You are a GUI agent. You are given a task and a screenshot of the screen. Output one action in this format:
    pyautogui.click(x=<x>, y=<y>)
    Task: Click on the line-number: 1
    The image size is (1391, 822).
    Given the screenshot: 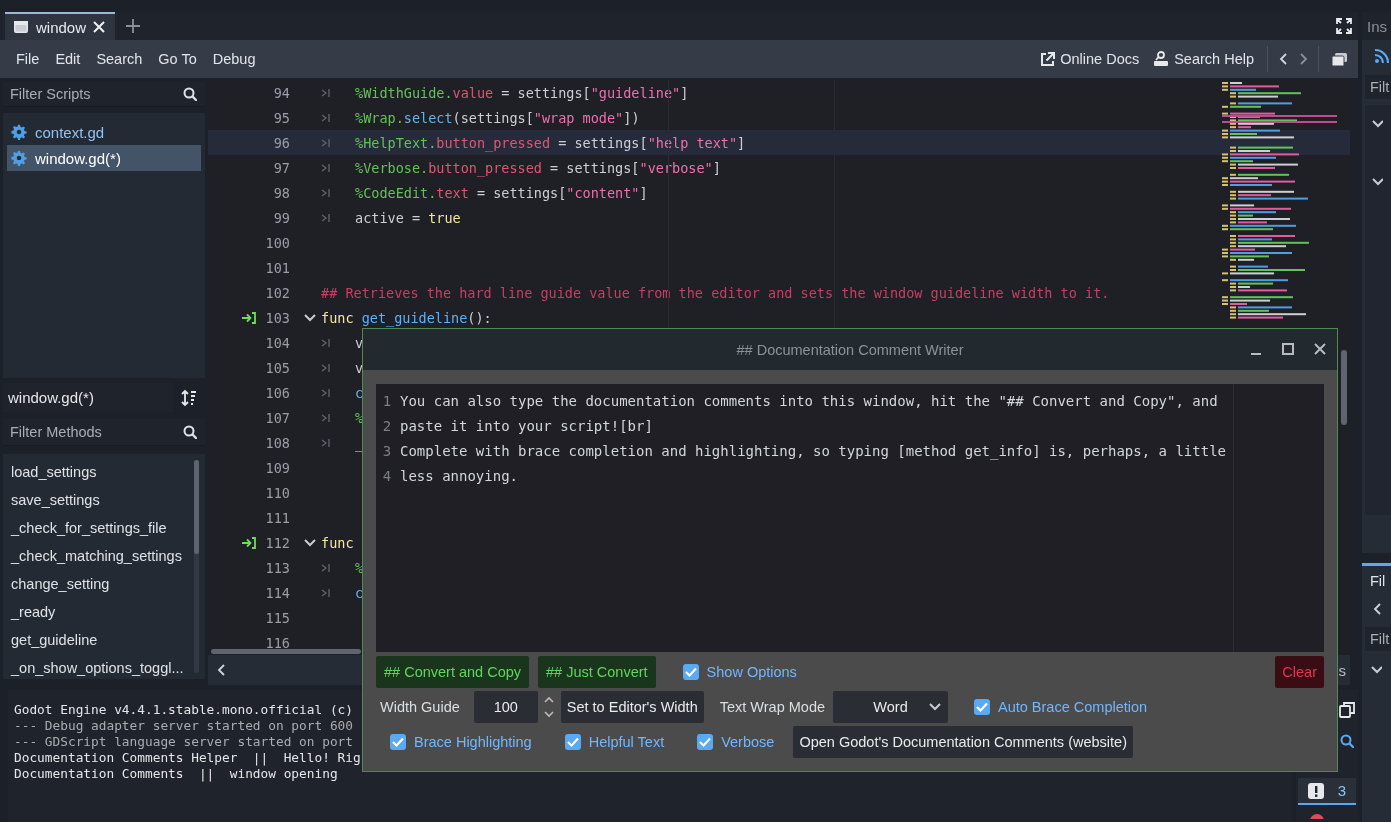 What is the action you would take?
    pyautogui.click(x=387, y=400)
    